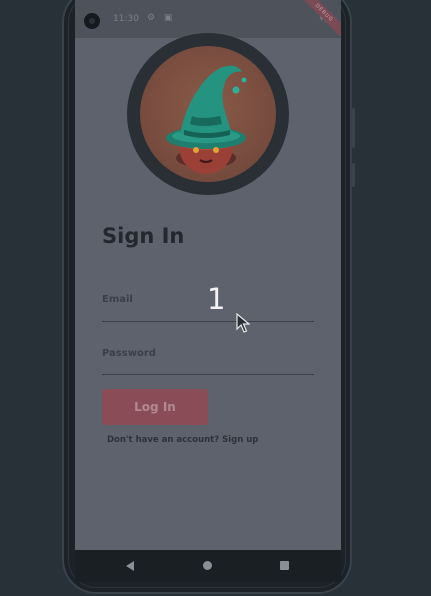 This screenshot has width=431, height=596. Describe the element at coordinates (143, 236) in the screenshot. I see `page-title: Sign In` at that location.